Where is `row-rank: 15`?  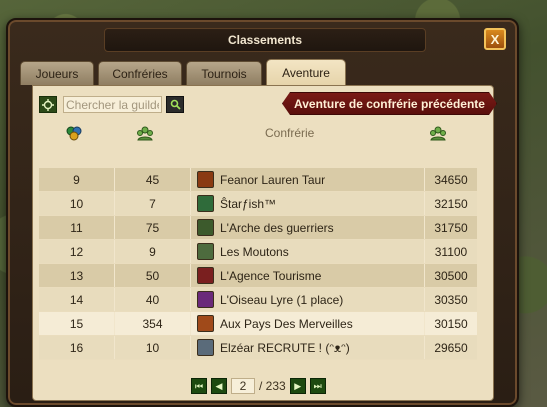
row-rank: 15 is located at coordinates (77, 323).